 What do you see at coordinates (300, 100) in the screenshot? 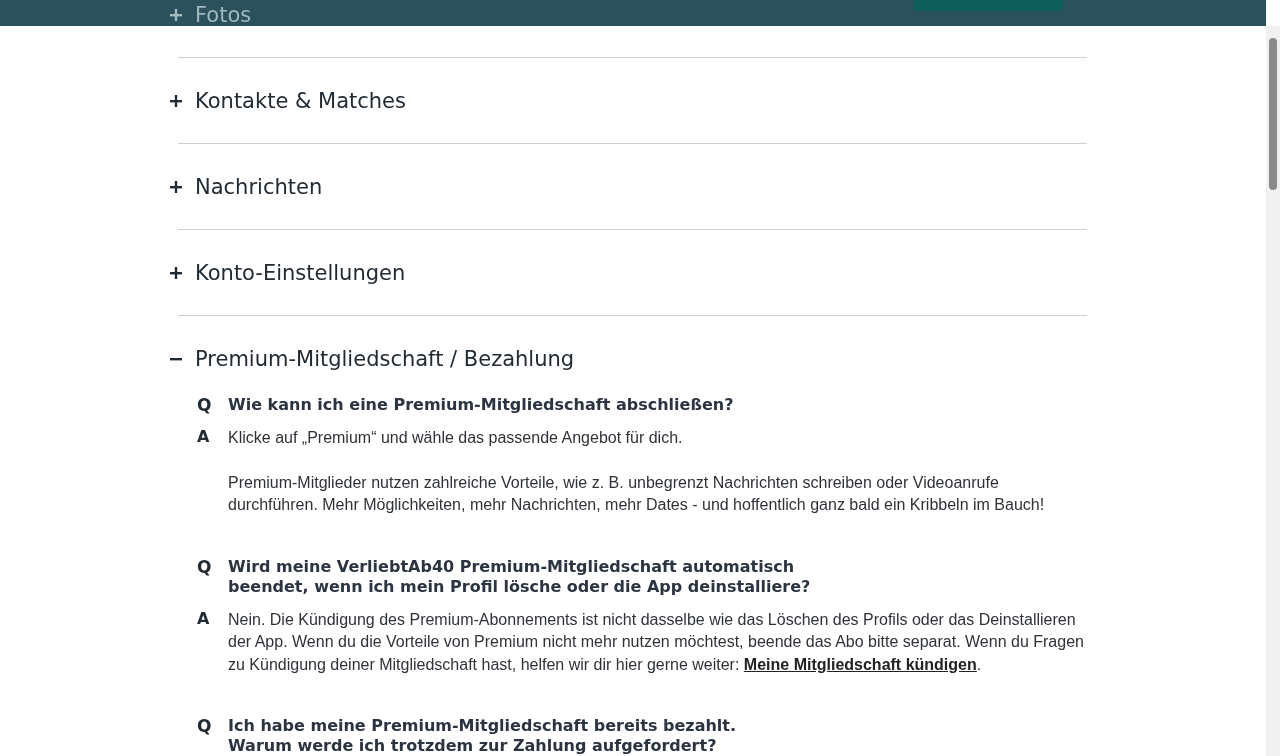
I see `section-title: Kontakte & Matches` at bounding box center [300, 100].